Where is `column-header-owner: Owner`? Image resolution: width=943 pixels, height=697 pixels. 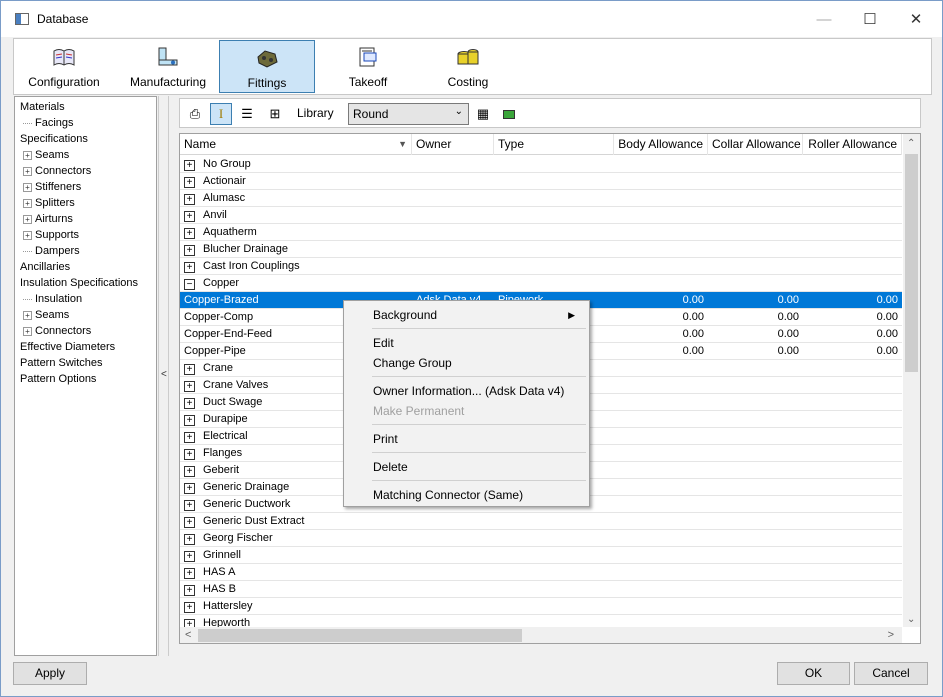 column-header-owner: Owner is located at coordinates (453, 144).